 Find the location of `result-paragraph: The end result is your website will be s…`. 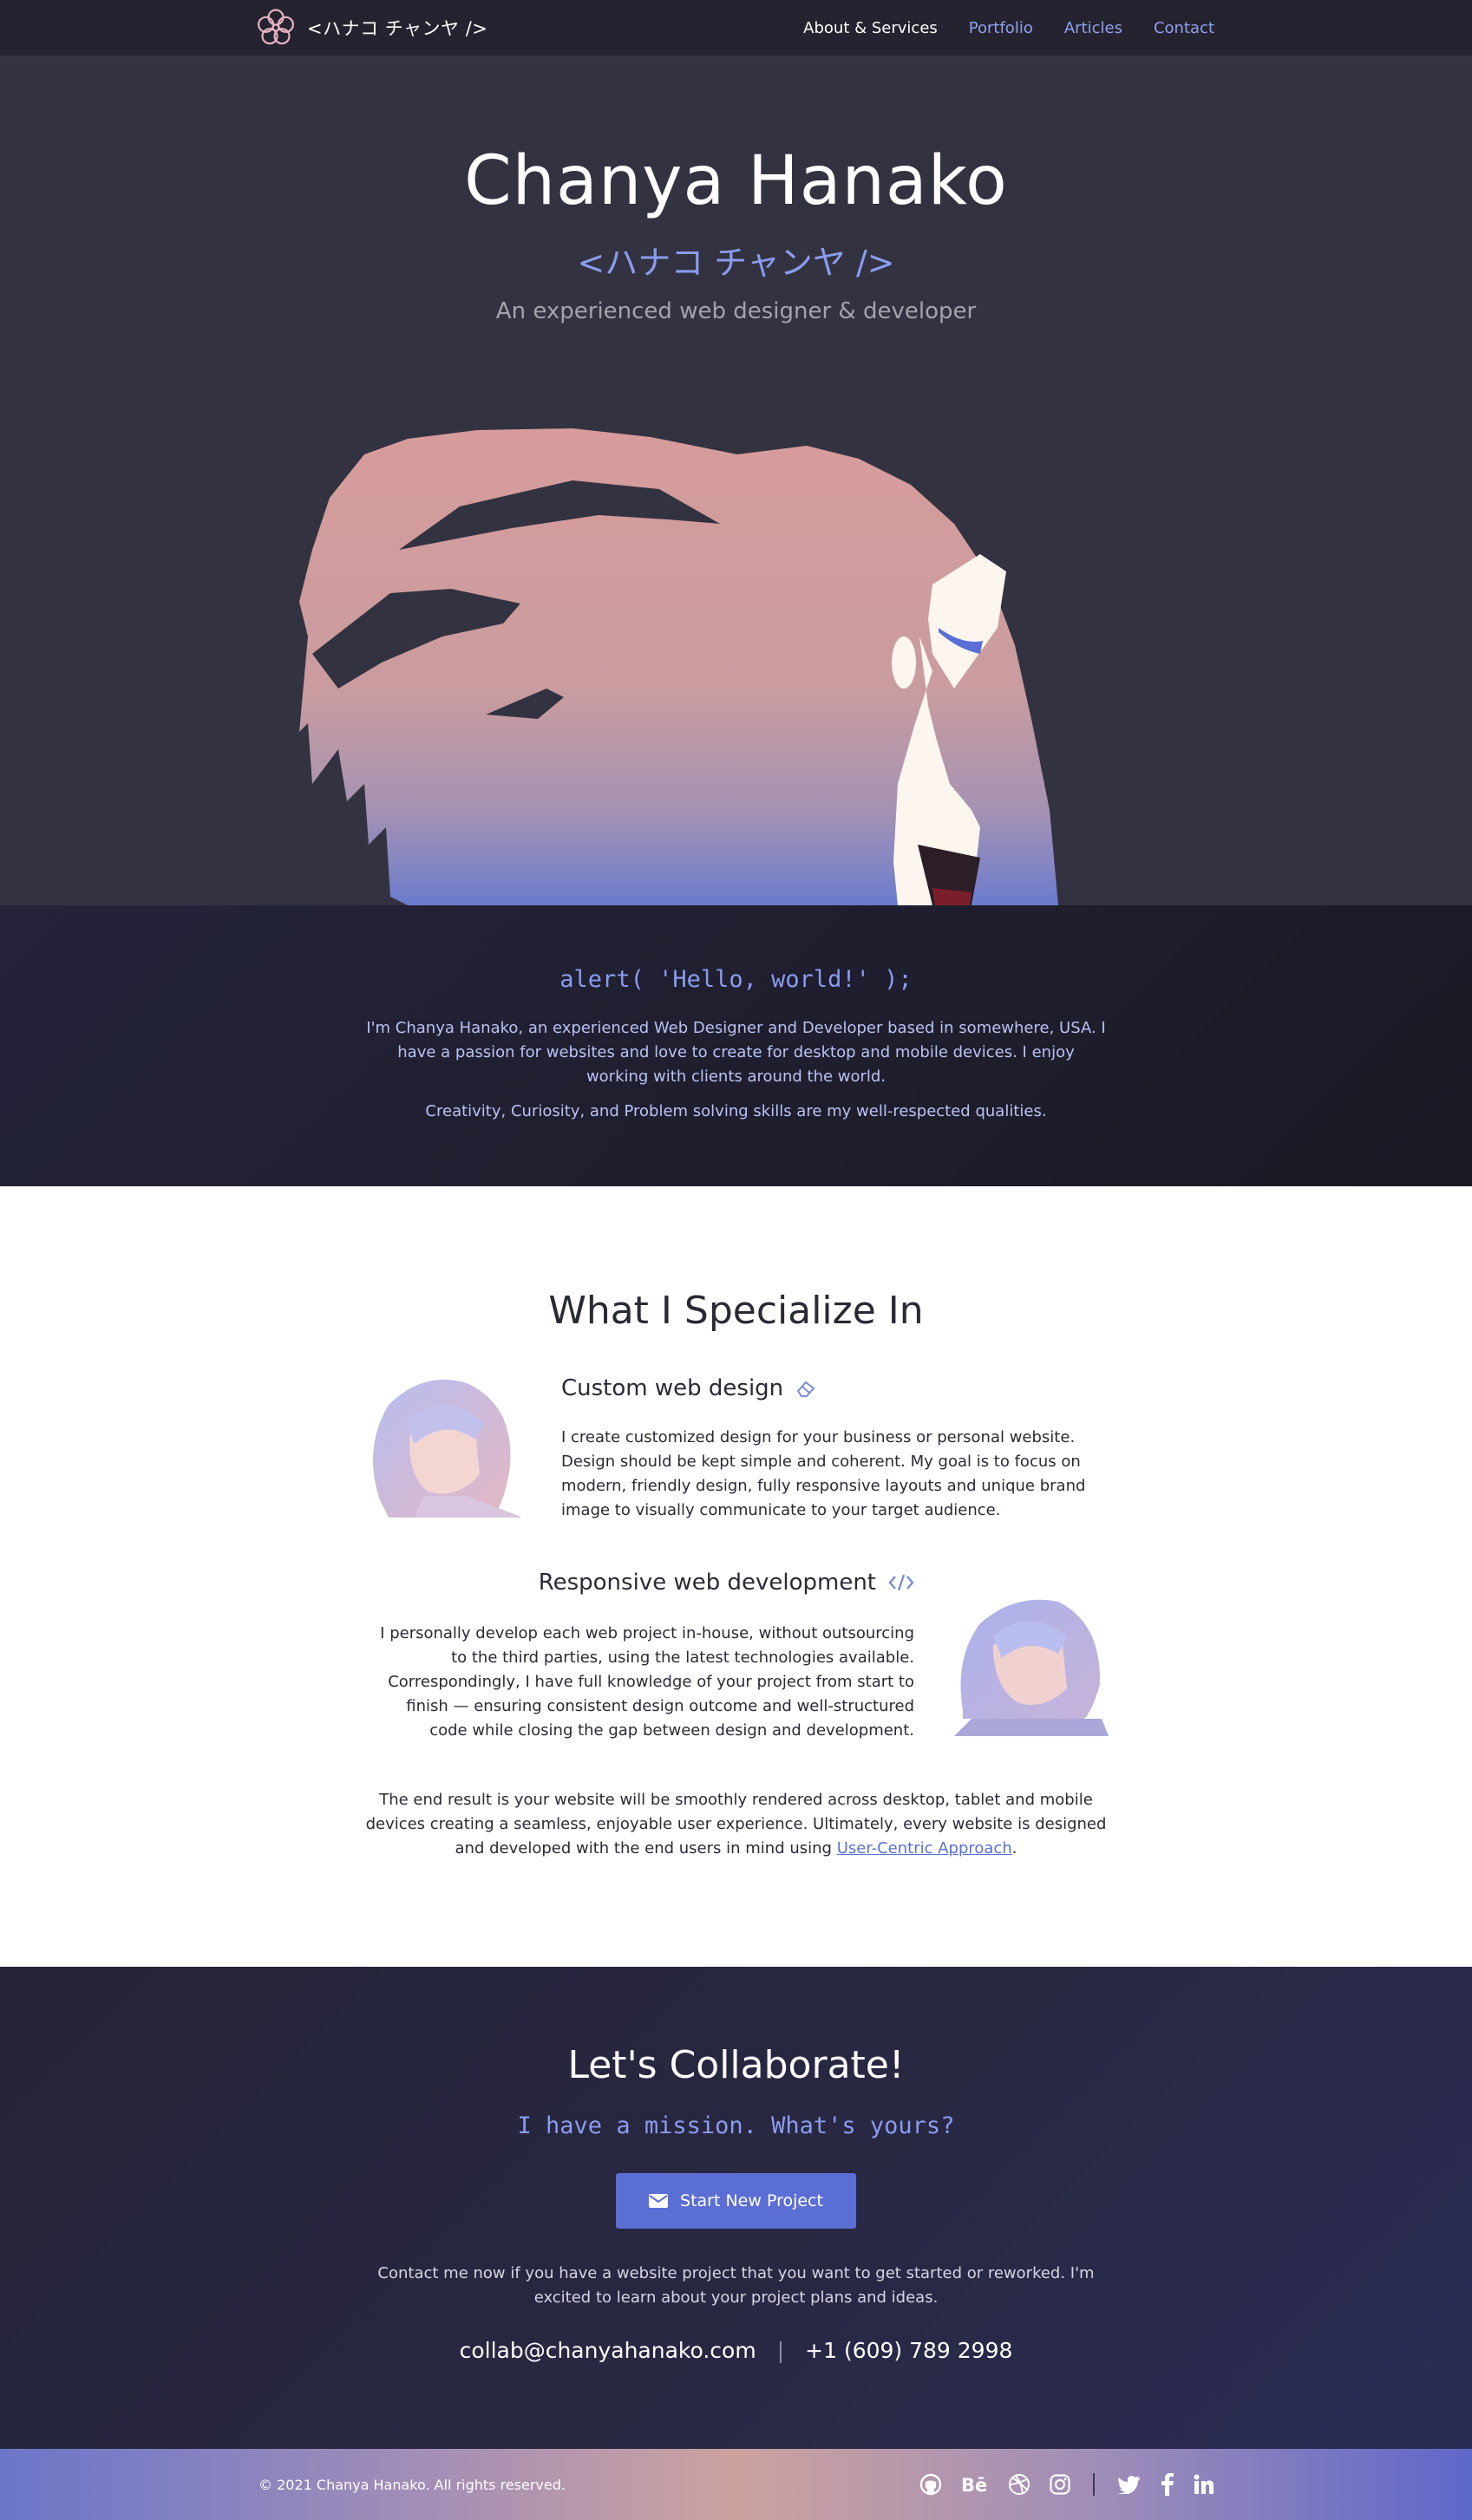

result-paragraph: The end result is your website will be s… is located at coordinates (736, 1824).